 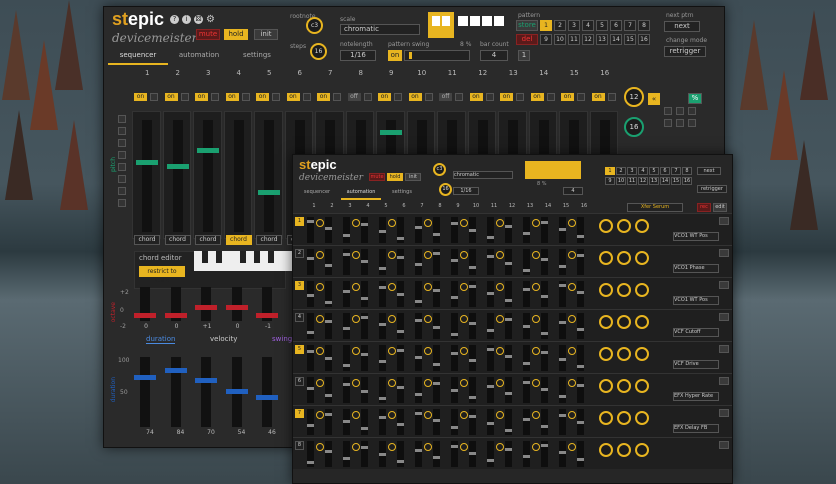 I want to click on lane-3-knob-b, so click(x=624, y=290).